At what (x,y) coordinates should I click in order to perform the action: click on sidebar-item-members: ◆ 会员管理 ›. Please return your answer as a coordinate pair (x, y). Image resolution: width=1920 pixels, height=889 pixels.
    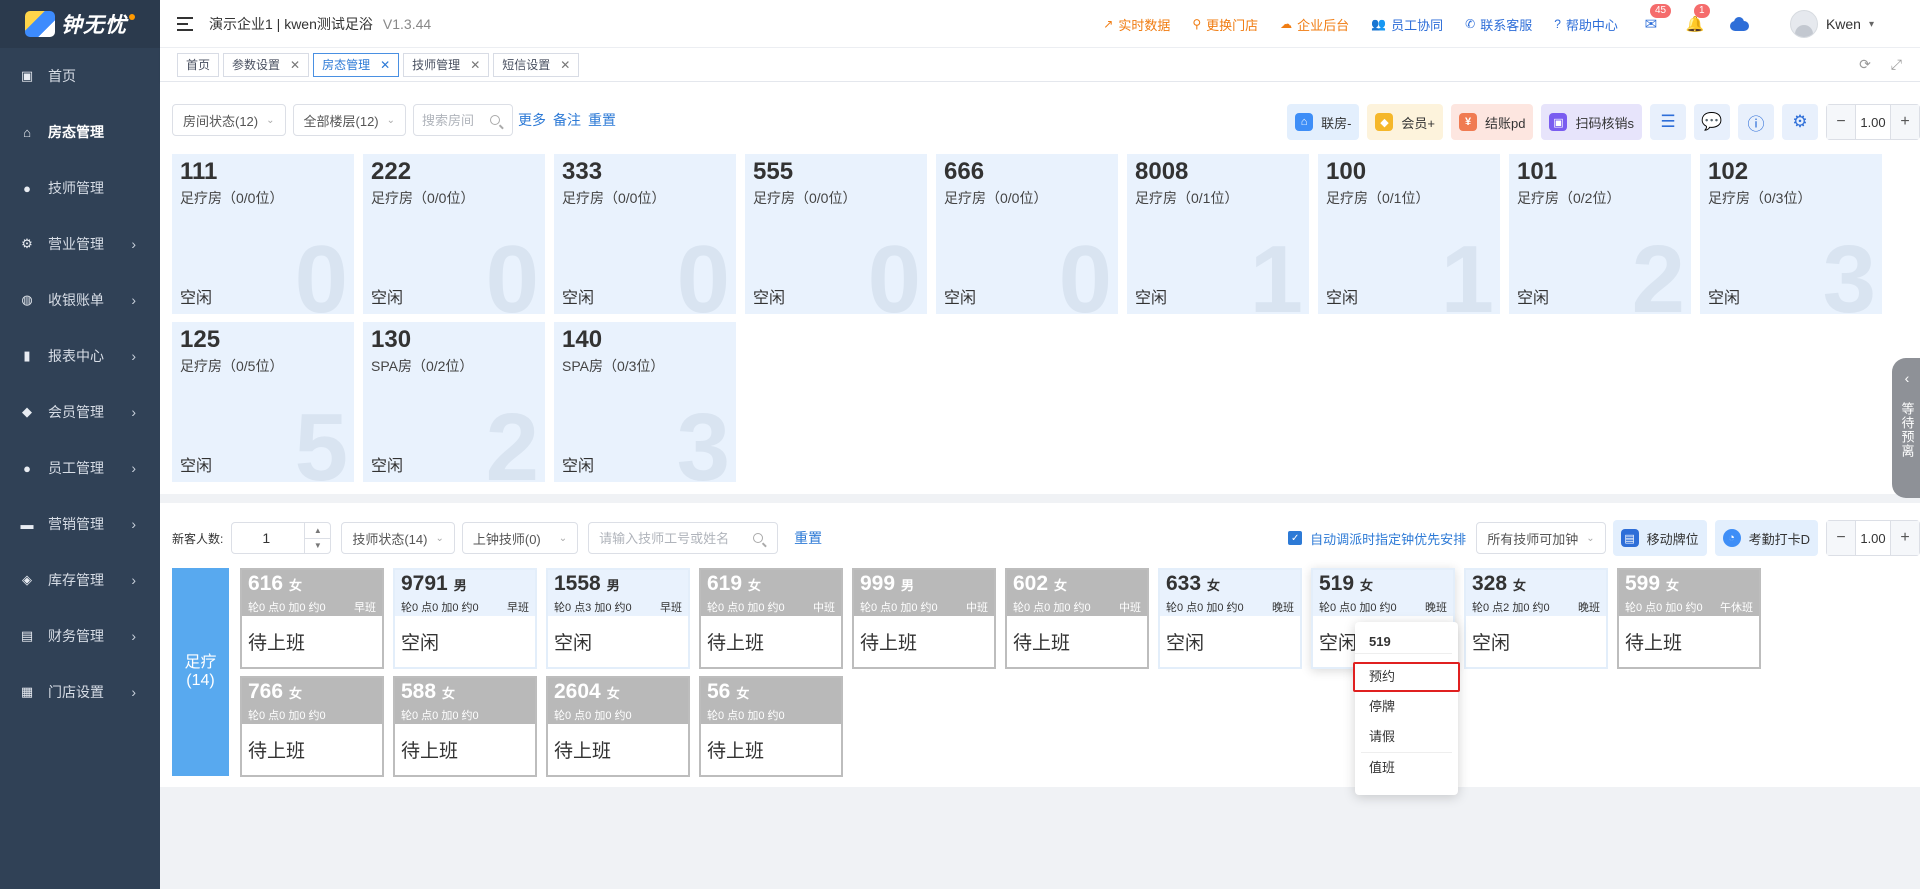
    Looking at the image, I should click on (80, 412).